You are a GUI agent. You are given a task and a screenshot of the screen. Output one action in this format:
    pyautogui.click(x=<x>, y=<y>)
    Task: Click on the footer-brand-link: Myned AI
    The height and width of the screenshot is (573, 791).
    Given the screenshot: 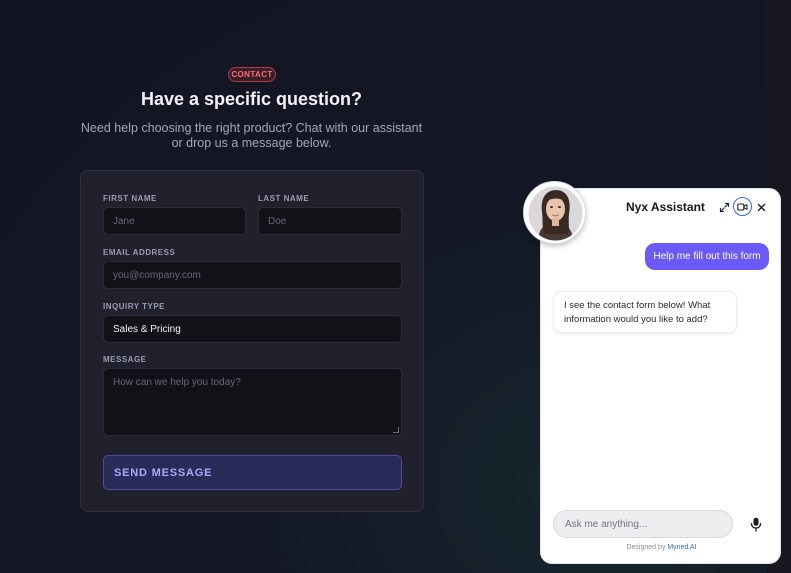 What is the action you would take?
    pyautogui.click(x=681, y=547)
    